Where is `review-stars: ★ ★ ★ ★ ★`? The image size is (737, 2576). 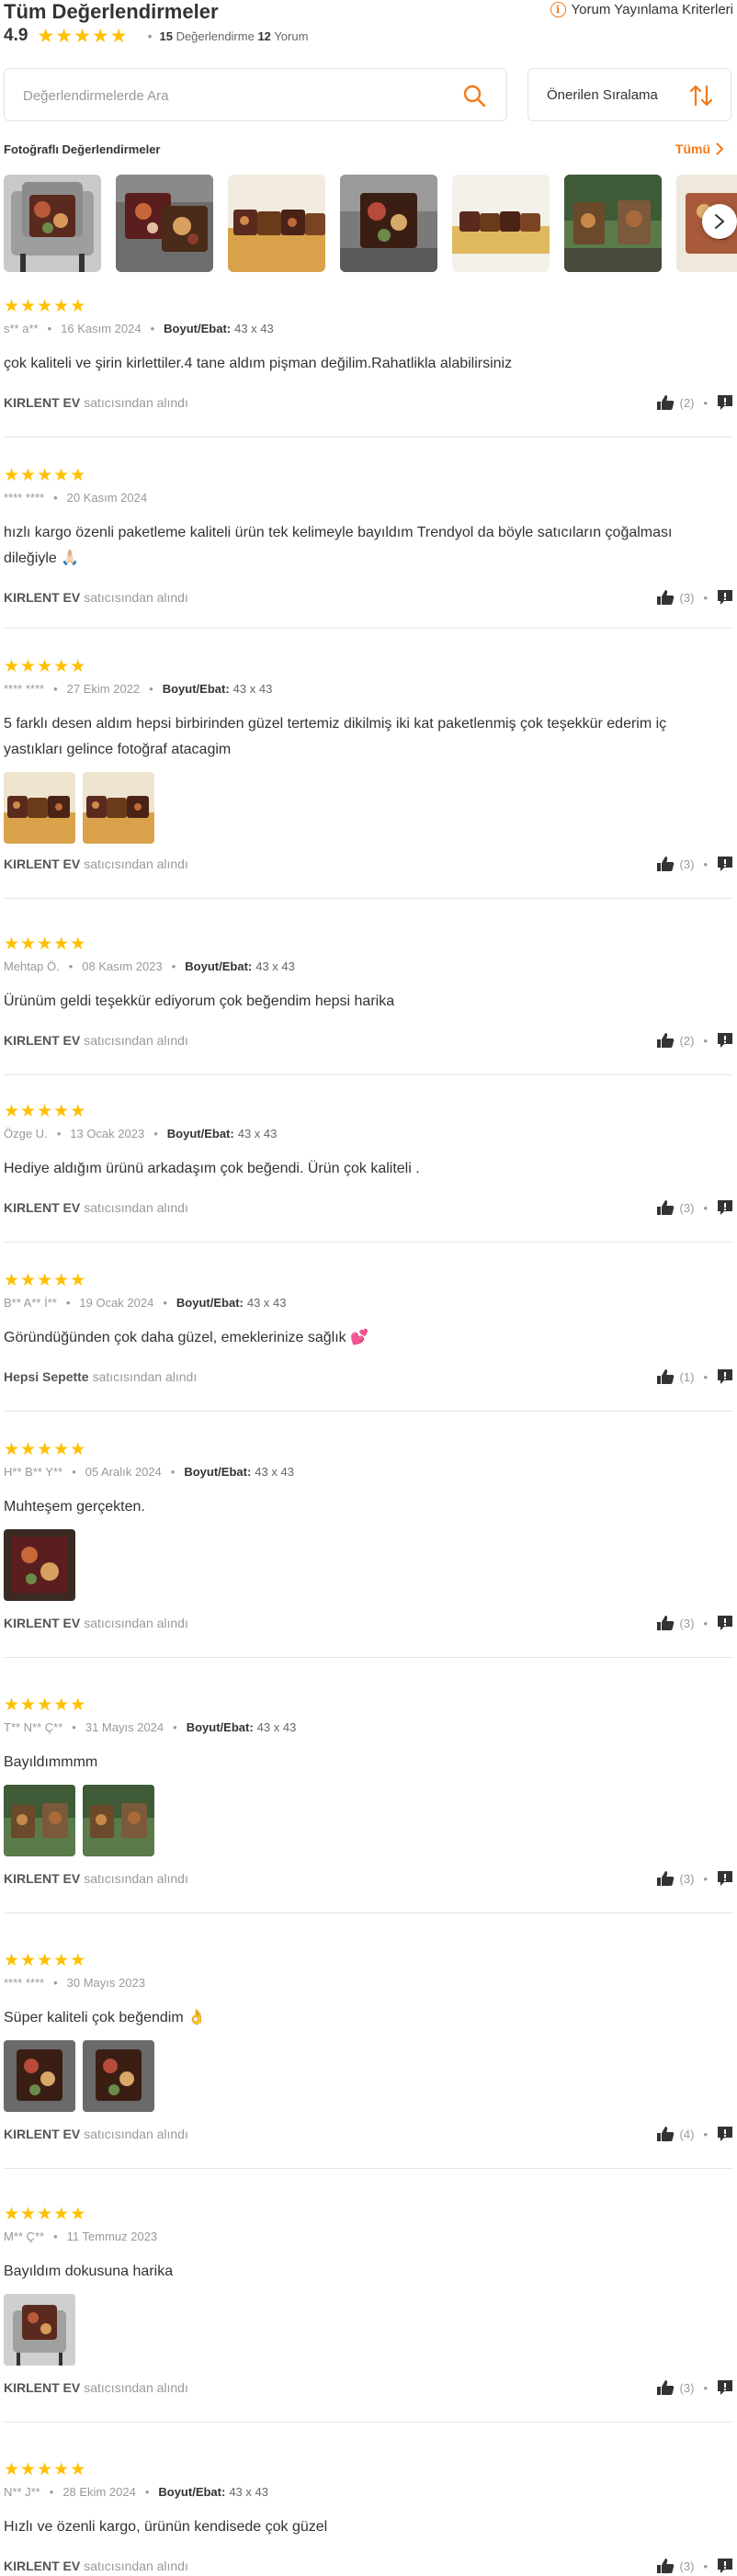 review-stars: ★ ★ ★ ★ ★ is located at coordinates (44, 306).